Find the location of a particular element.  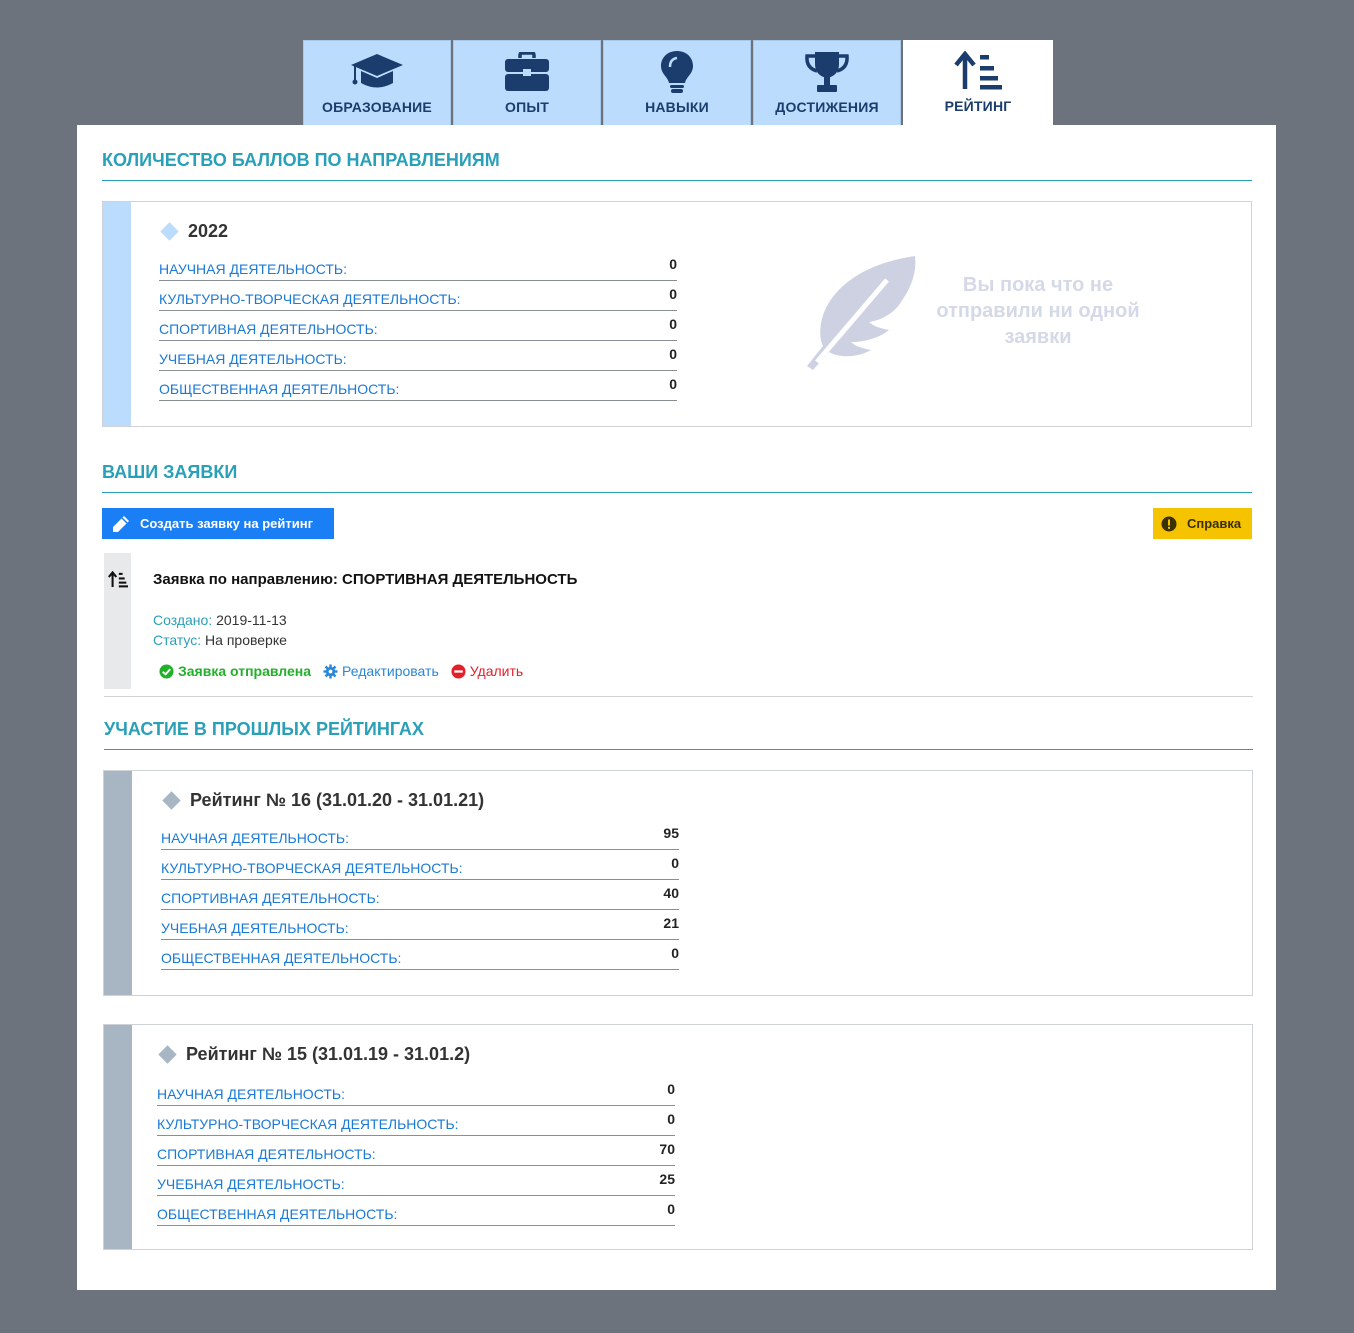

rating-heading: Рейтинг № 16 (31.01.20 - 31.01.21) is located at coordinates (323, 800).